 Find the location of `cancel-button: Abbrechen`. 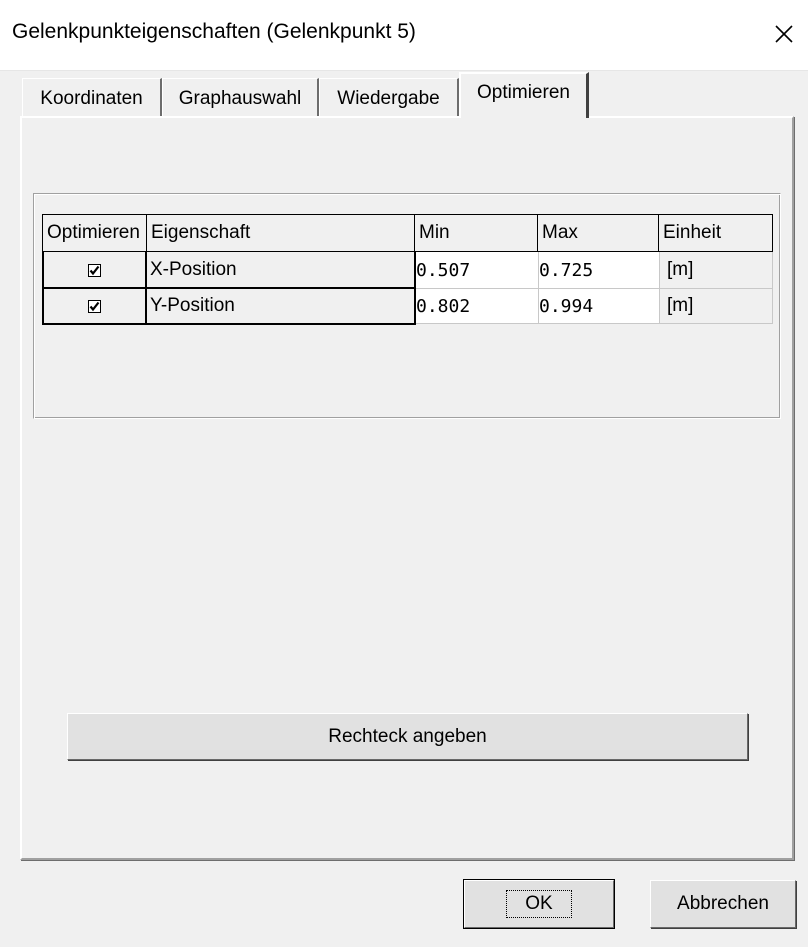

cancel-button: Abbrechen is located at coordinates (723, 904).